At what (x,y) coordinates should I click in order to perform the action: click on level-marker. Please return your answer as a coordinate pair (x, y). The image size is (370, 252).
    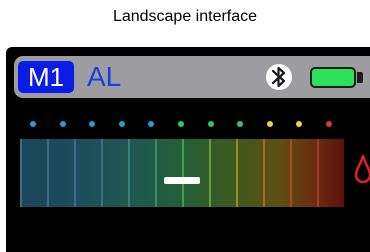
    Looking at the image, I should click on (182, 180).